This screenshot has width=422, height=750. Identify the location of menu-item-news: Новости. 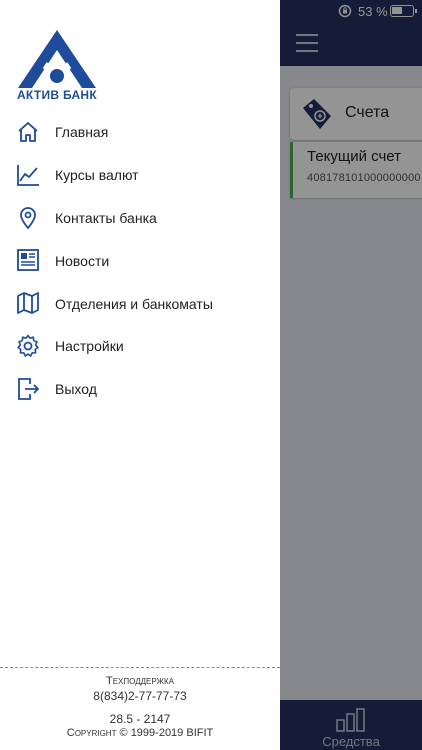
(140, 260).